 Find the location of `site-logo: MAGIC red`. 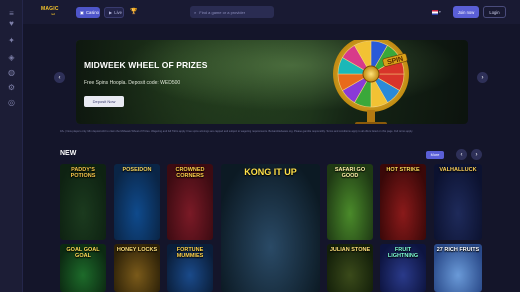

site-logo: MAGIC red is located at coordinates (53, 12).